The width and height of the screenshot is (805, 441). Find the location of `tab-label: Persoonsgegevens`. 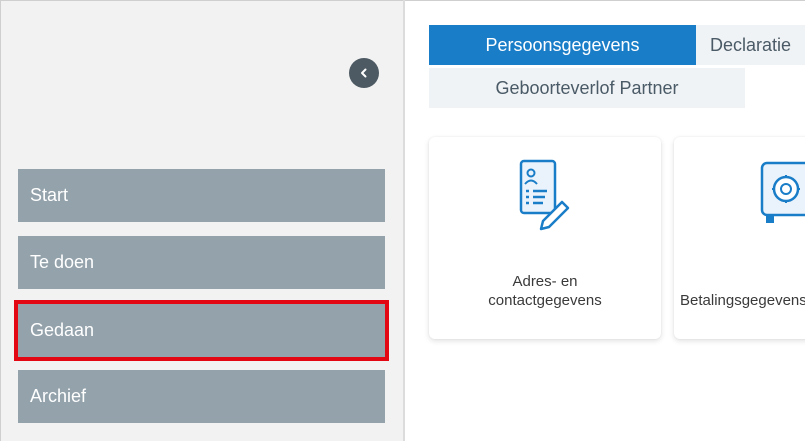

tab-label: Persoonsgegevens is located at coordinates (562, 44).